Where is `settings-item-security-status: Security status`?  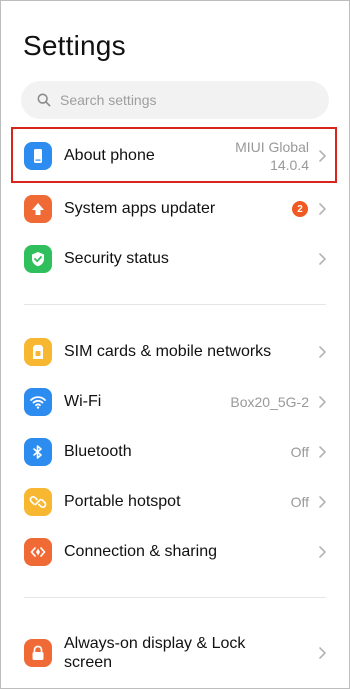
settings-item-security-status: Security status is located at coordinates (175, 259).